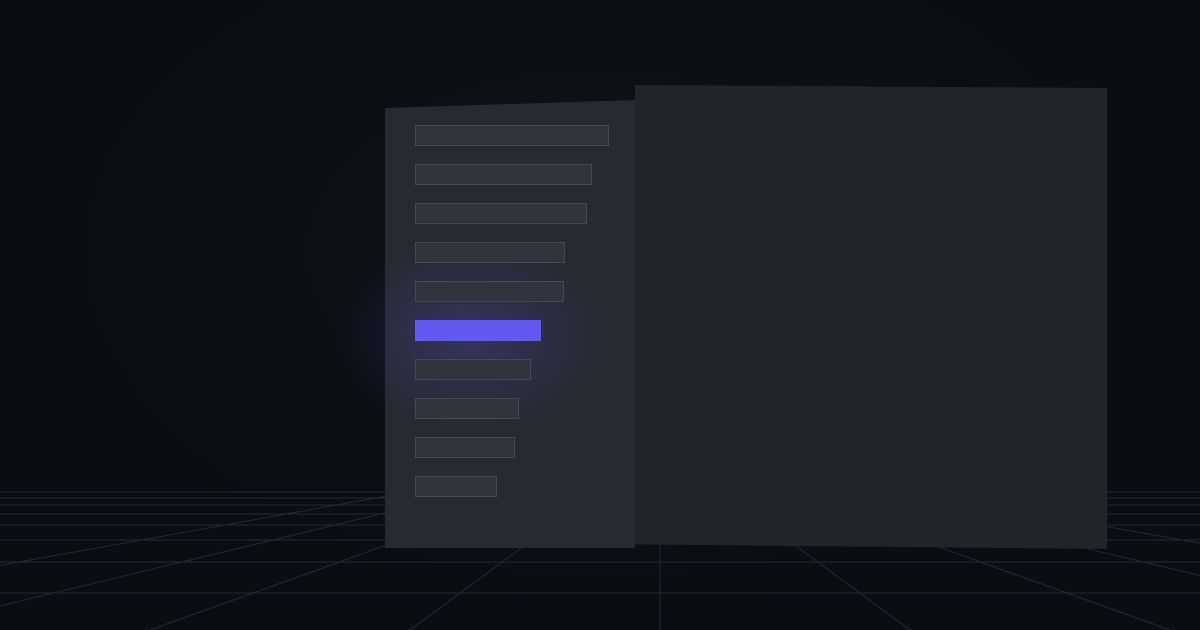  Describe the element at coordinates (478, 330) in the screenshot. I see `sidebar-item-6-active` at that location.